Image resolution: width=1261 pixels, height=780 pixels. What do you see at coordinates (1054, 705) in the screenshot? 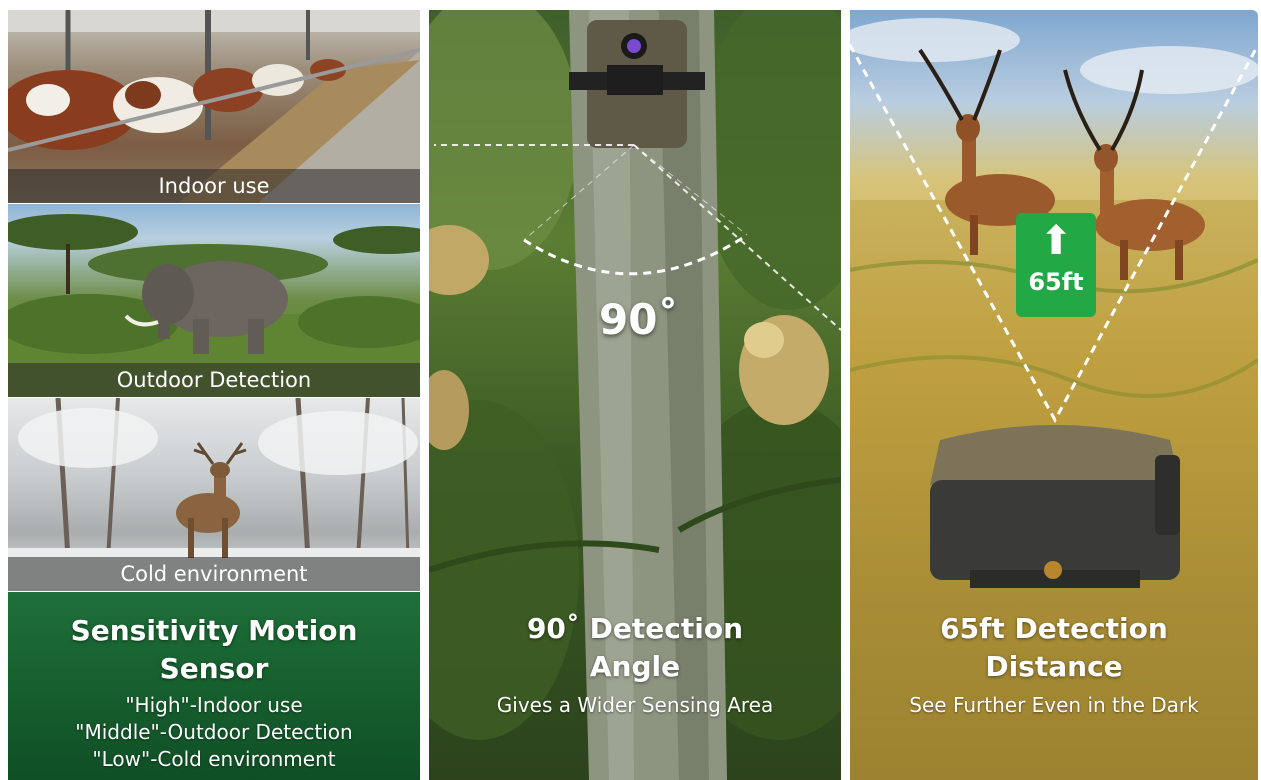
I see `detection-distance-subtitle: See Further Even in the Dark` at bounding box center [1054, 705].